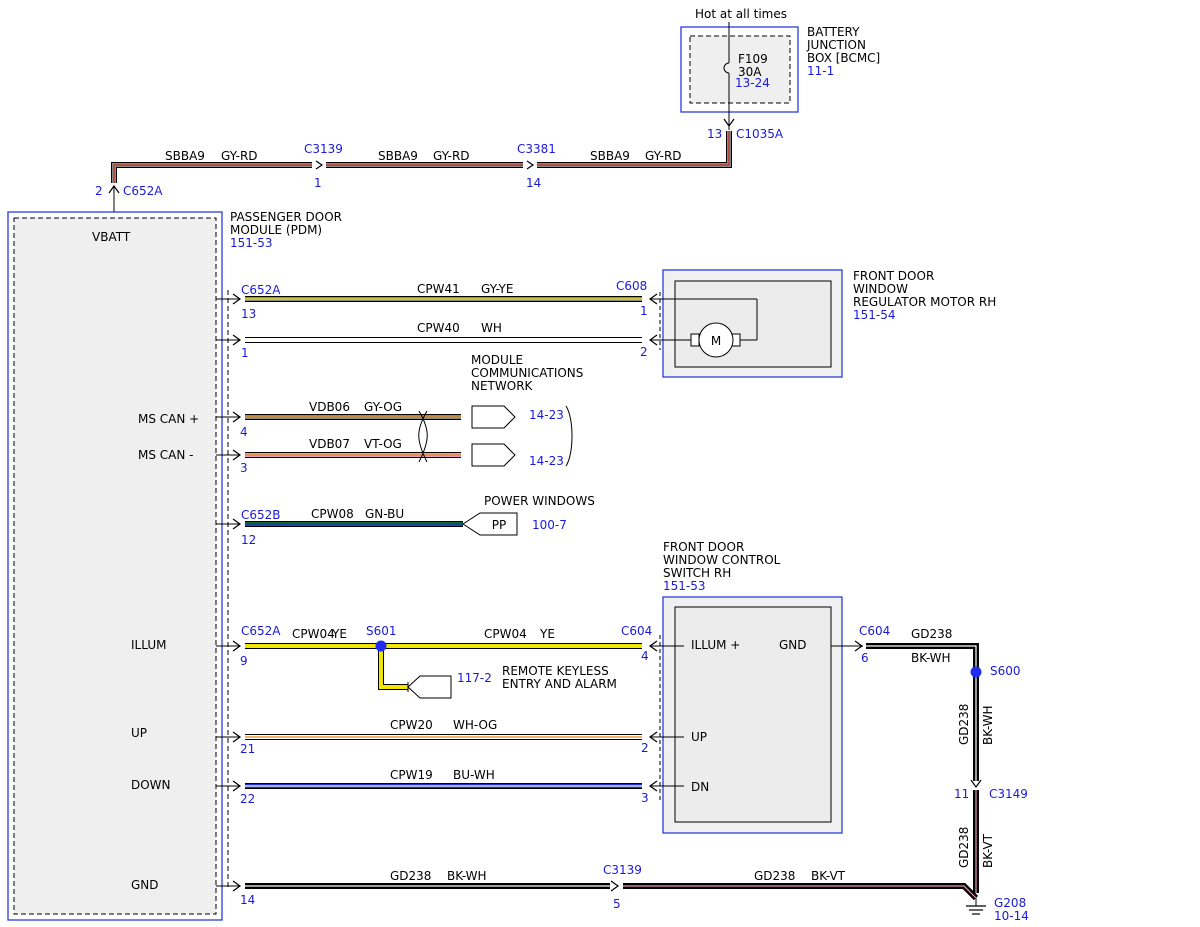 This screenshot has height=927, width=1200. What do you see at coordinates (833, 32) in the screenshot?
I see `bjb-name-line1: BATTERY` at bounding box center [833, 32].